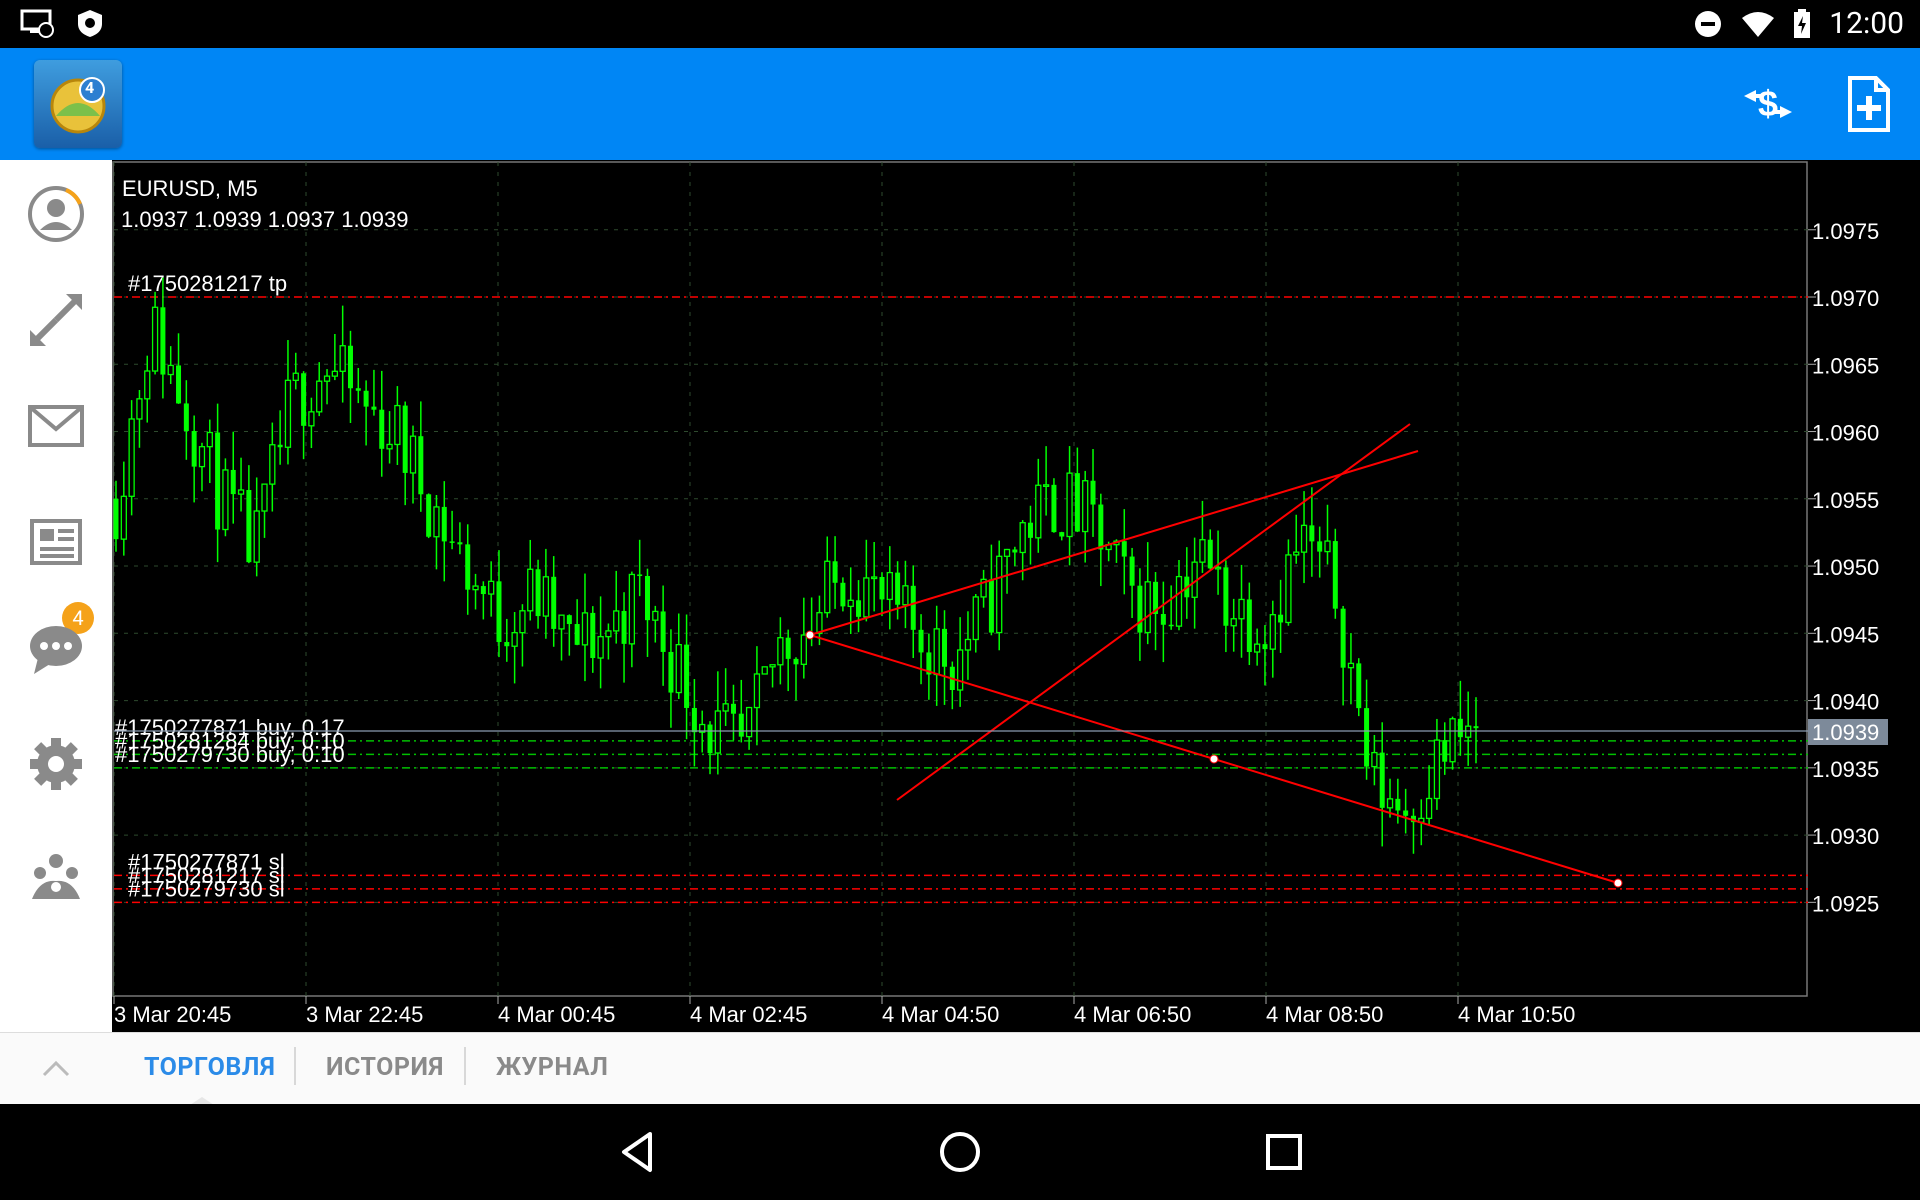  I want to click on time-tick-label: 4 Mar 08:50, so click(1324, 1014).